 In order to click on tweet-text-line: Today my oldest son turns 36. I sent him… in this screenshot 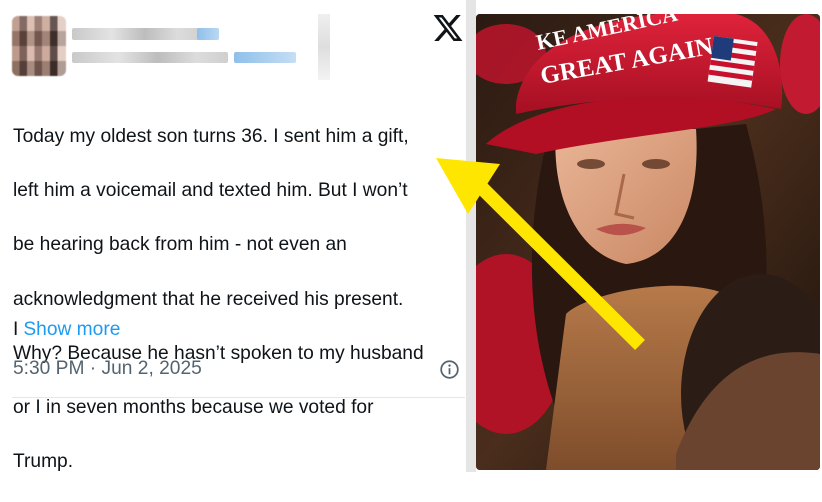, I will do `click(211, 137)`.